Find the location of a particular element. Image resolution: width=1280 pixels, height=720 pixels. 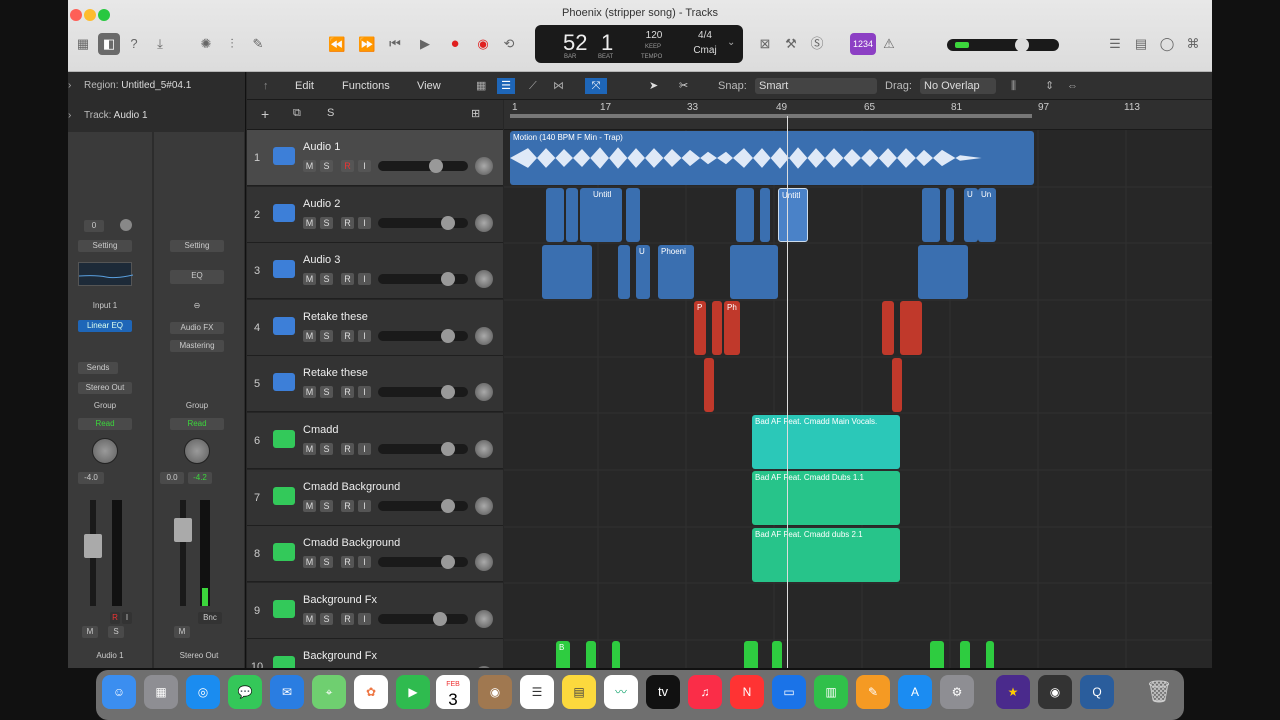

calendar-icon: FEB 3 is located at coordinates (453, 692).